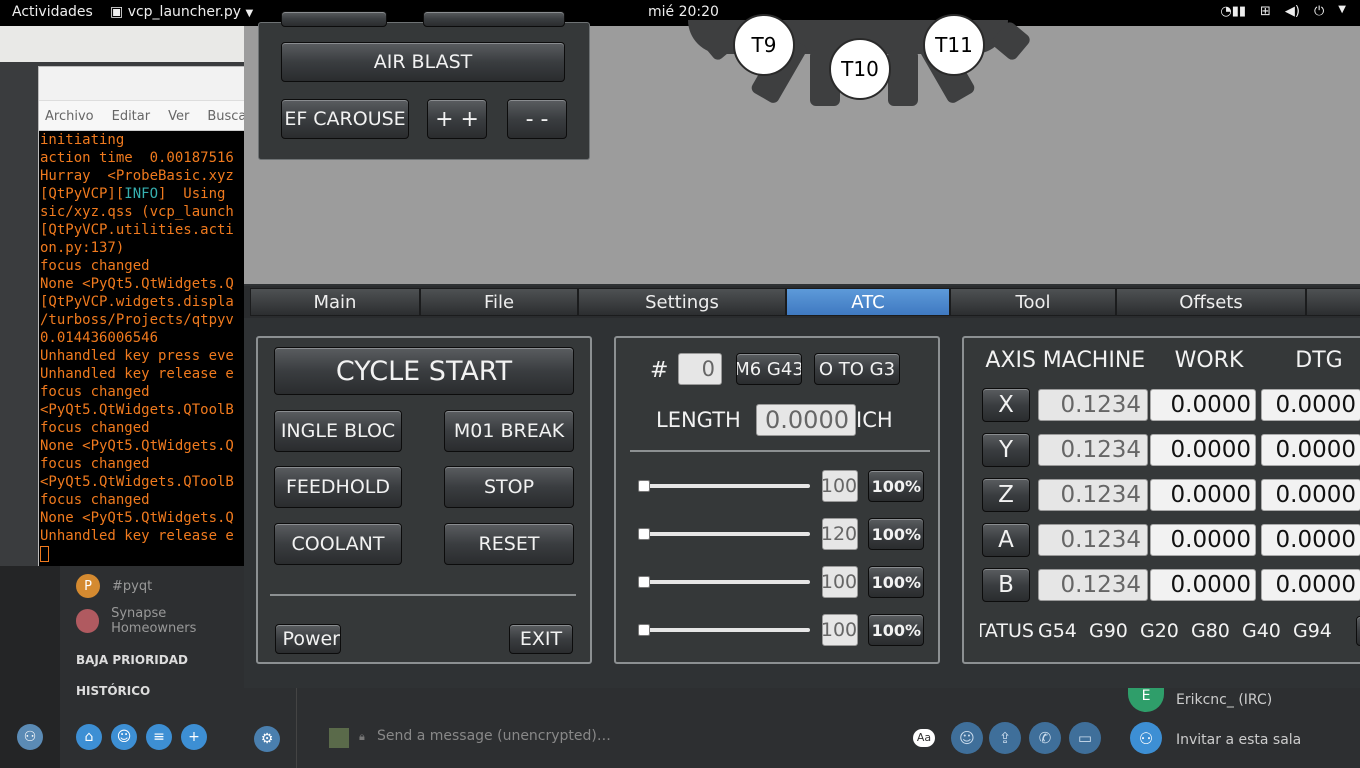  I want to click on invite-button: Invitar a esta sala, so click(1238, 740).